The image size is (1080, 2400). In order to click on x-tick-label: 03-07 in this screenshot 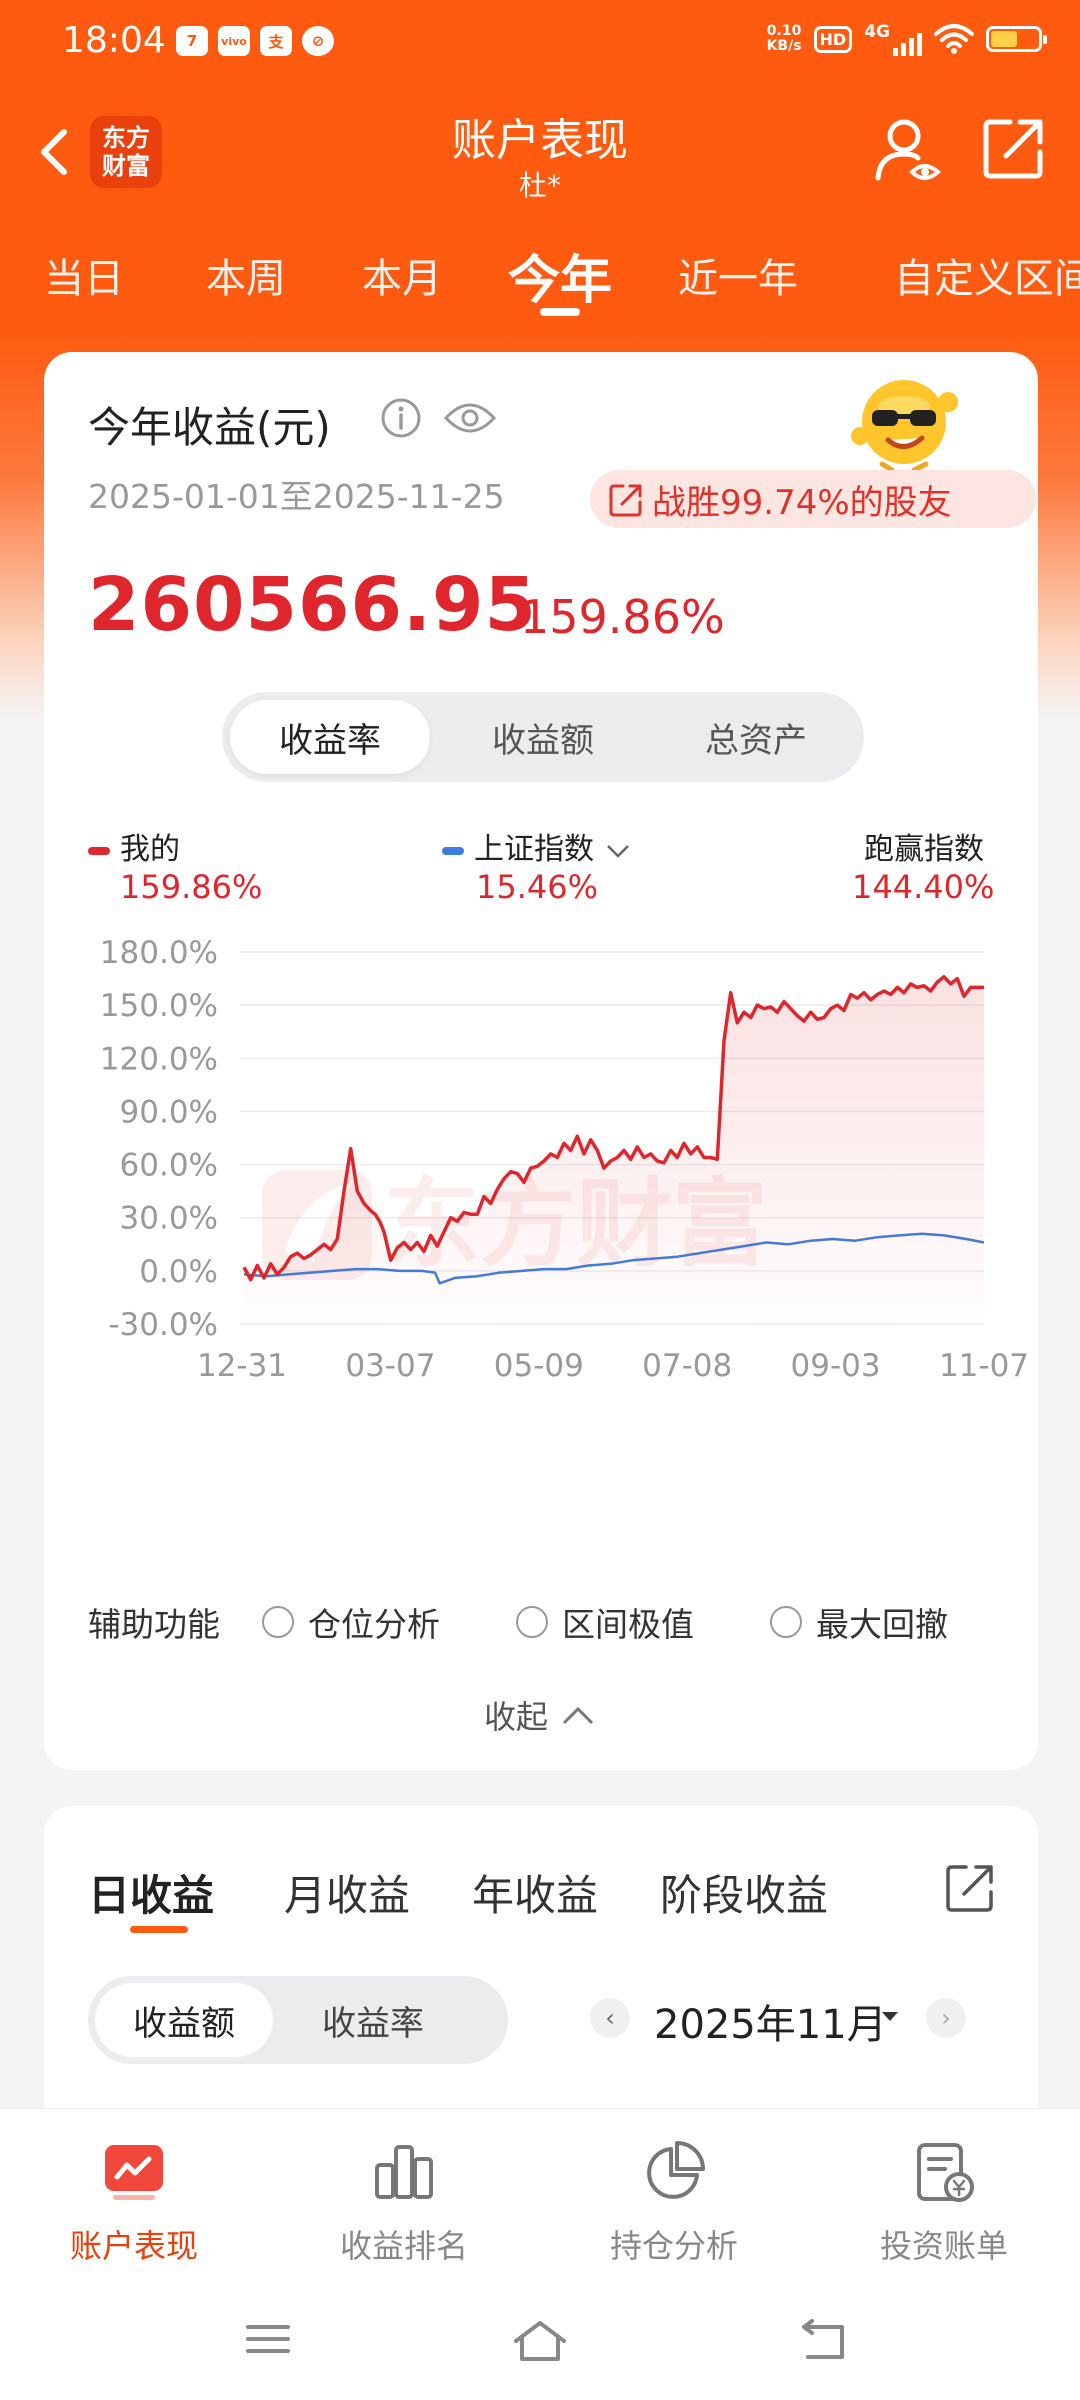, I will do `click(390, 1366)`.